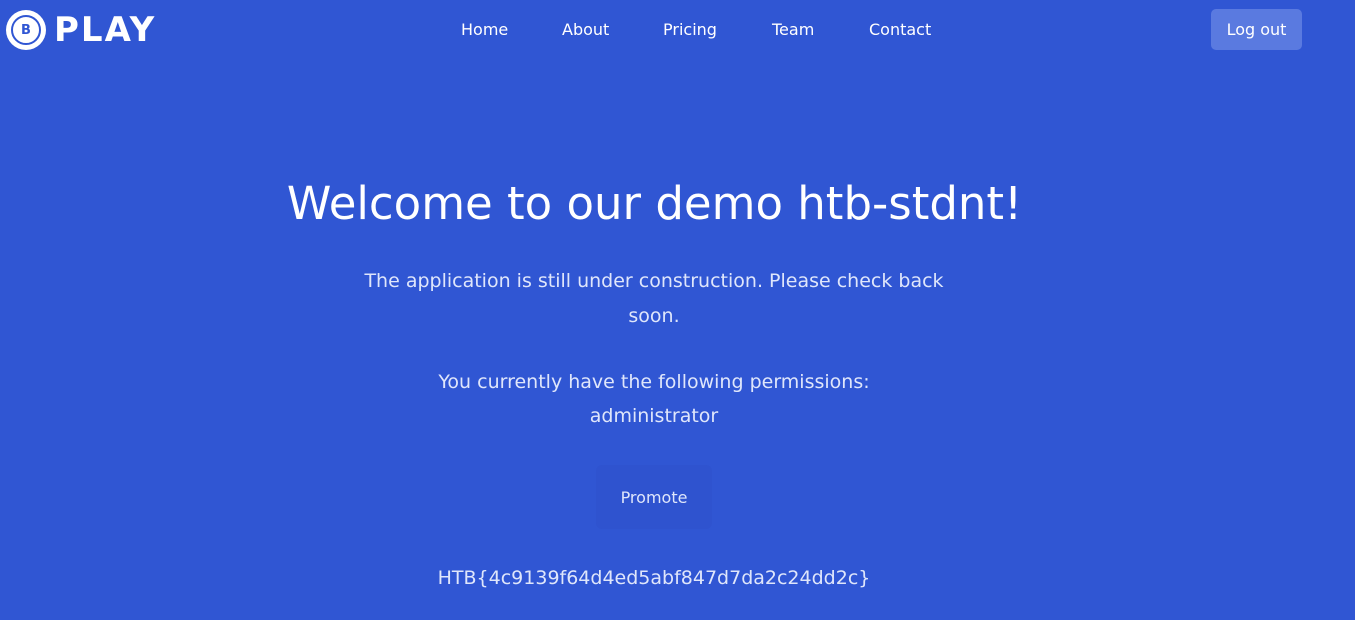 The image size is (1355, 620). I want to click on logout-button: Log out, so click(1256, 29).